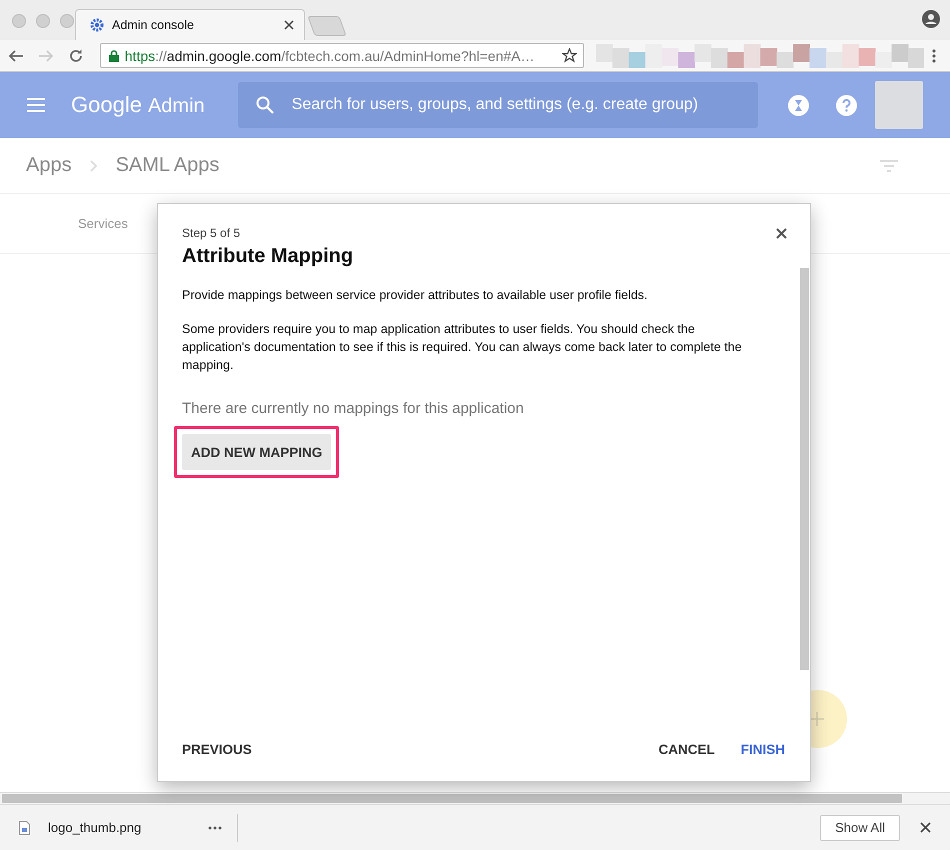 This screenshot has width=950, height=850. I want to click on hourglass-icon, so click(798, 105).